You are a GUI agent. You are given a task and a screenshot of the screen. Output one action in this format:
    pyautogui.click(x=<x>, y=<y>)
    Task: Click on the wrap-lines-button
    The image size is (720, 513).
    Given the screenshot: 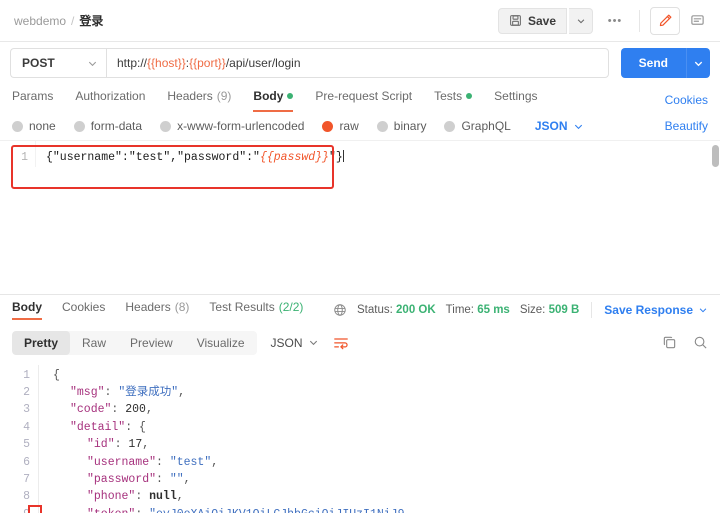 What is the action you would take?
    pyautogui.click(x=341, y=343)
    